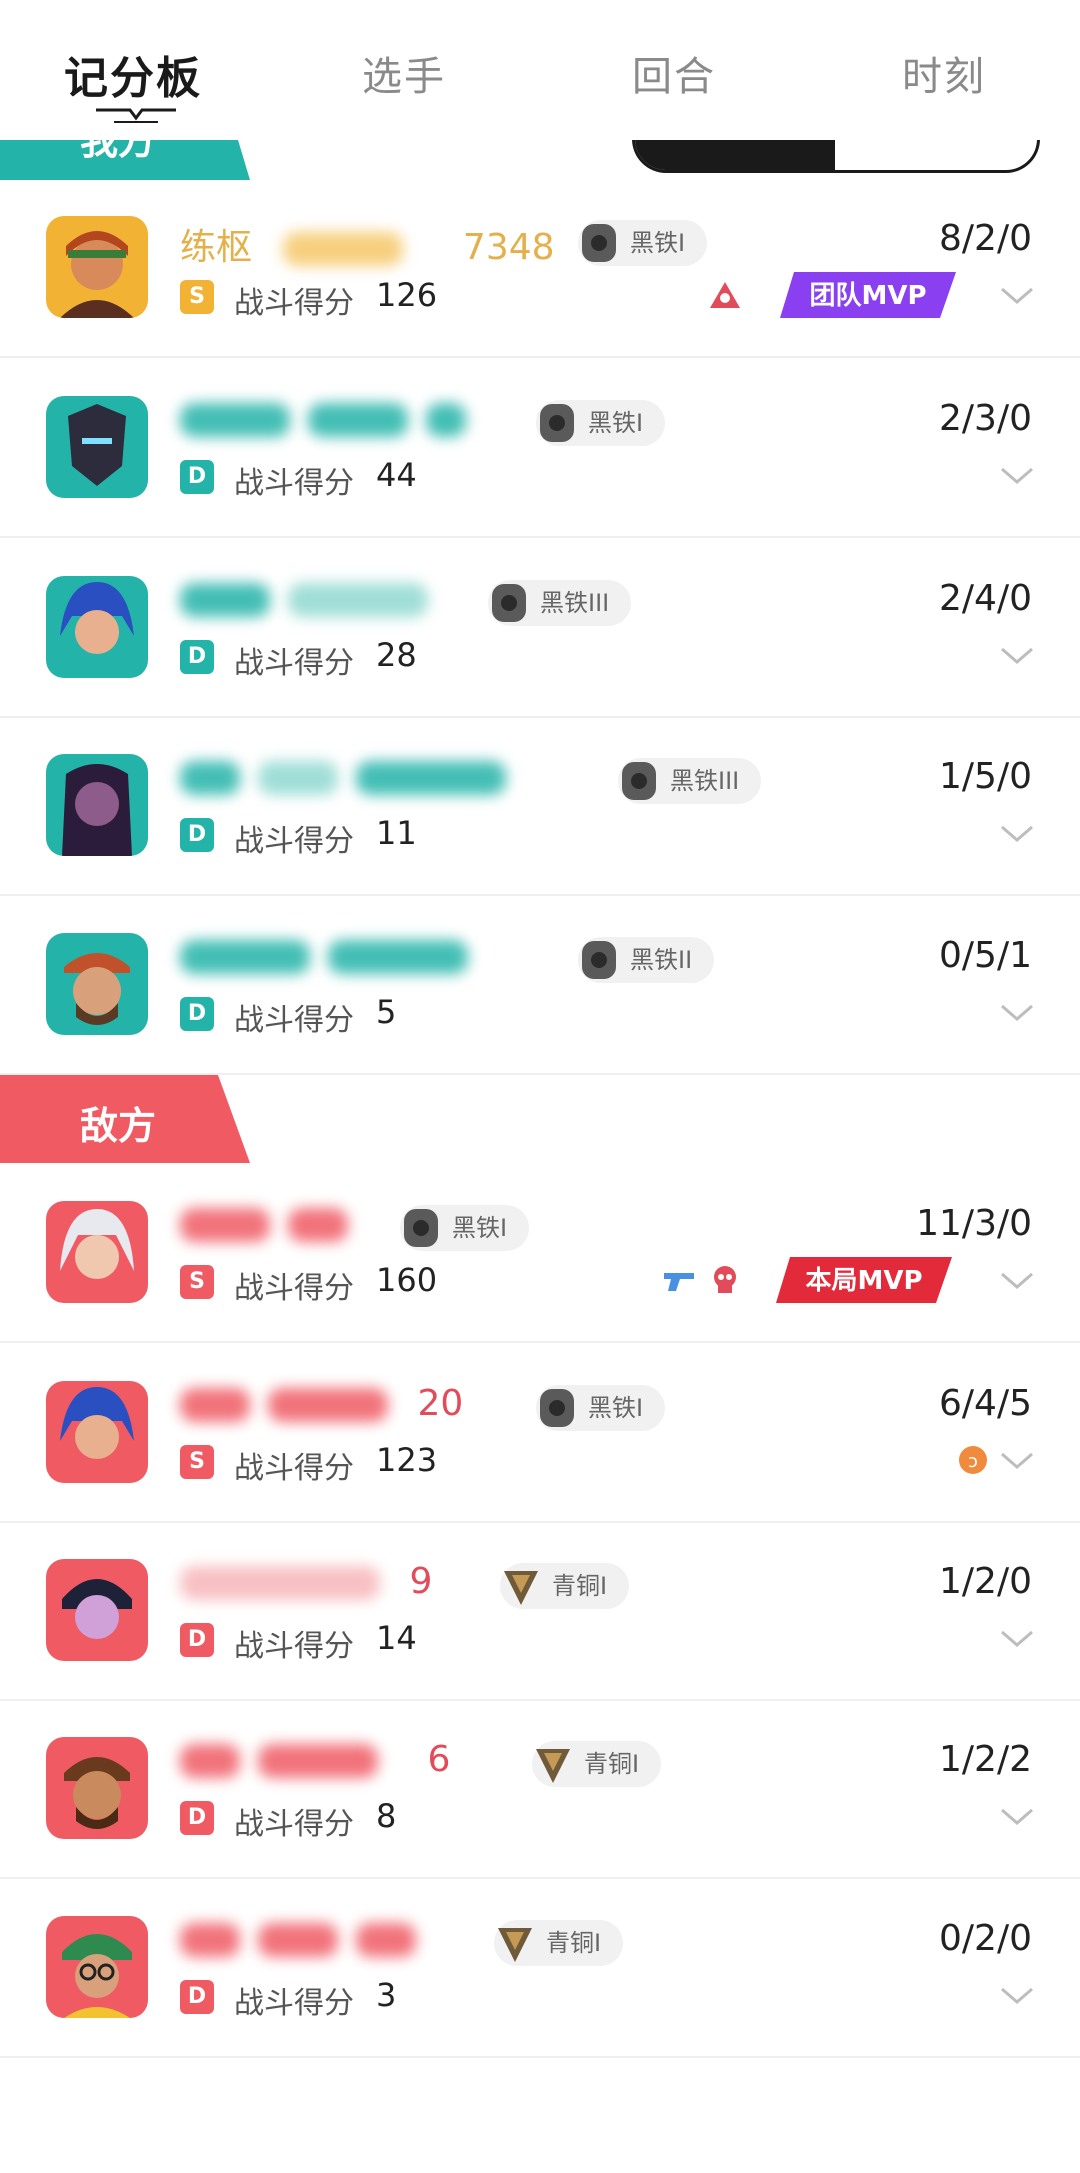  I want to click on score-value: 123, so click(407, 1460).